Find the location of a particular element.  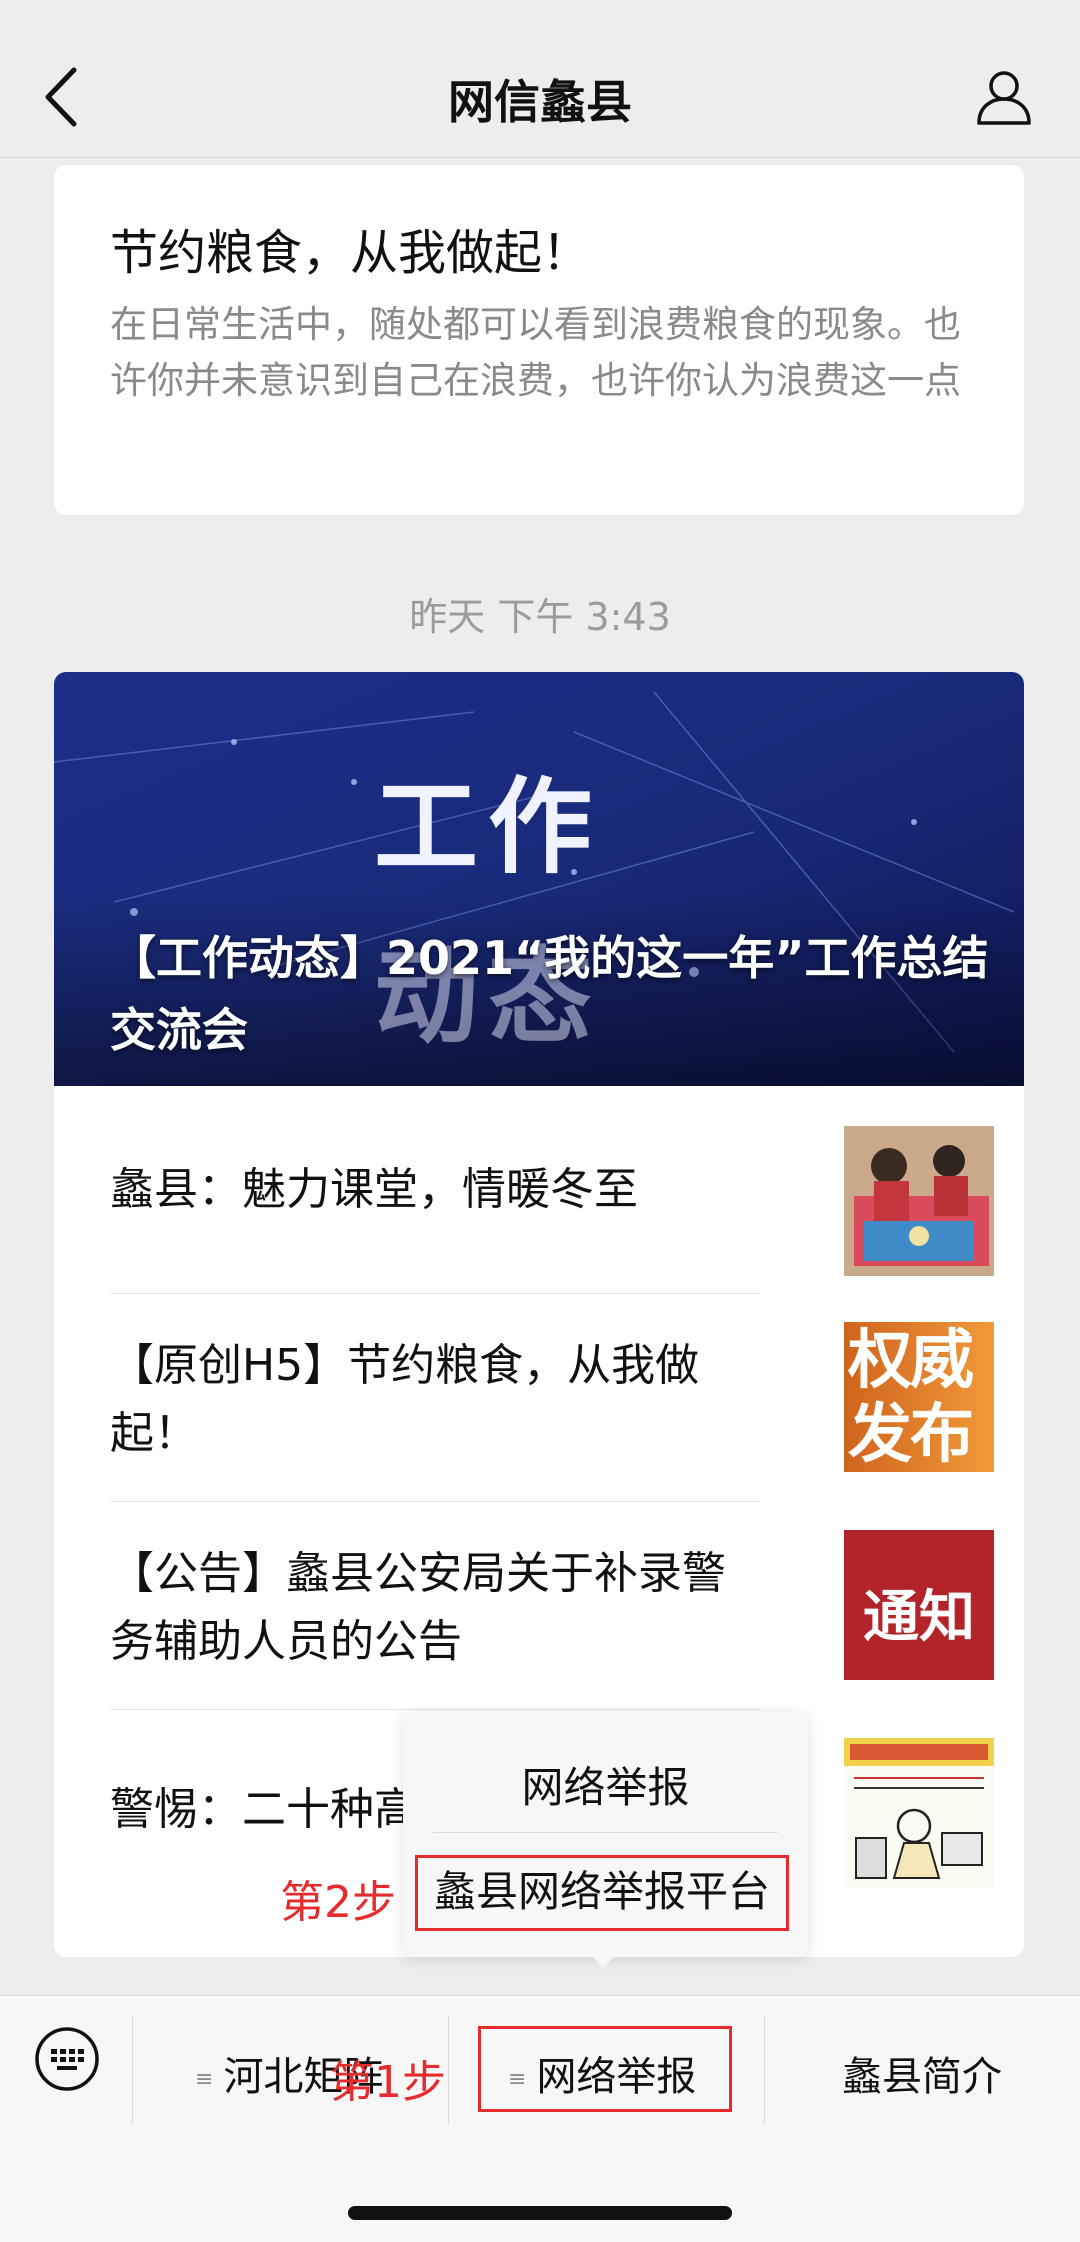

cover-article-title: 【工作动态】2021“我的这一年”工作总结交流会 is located at coordinates (549, 994).